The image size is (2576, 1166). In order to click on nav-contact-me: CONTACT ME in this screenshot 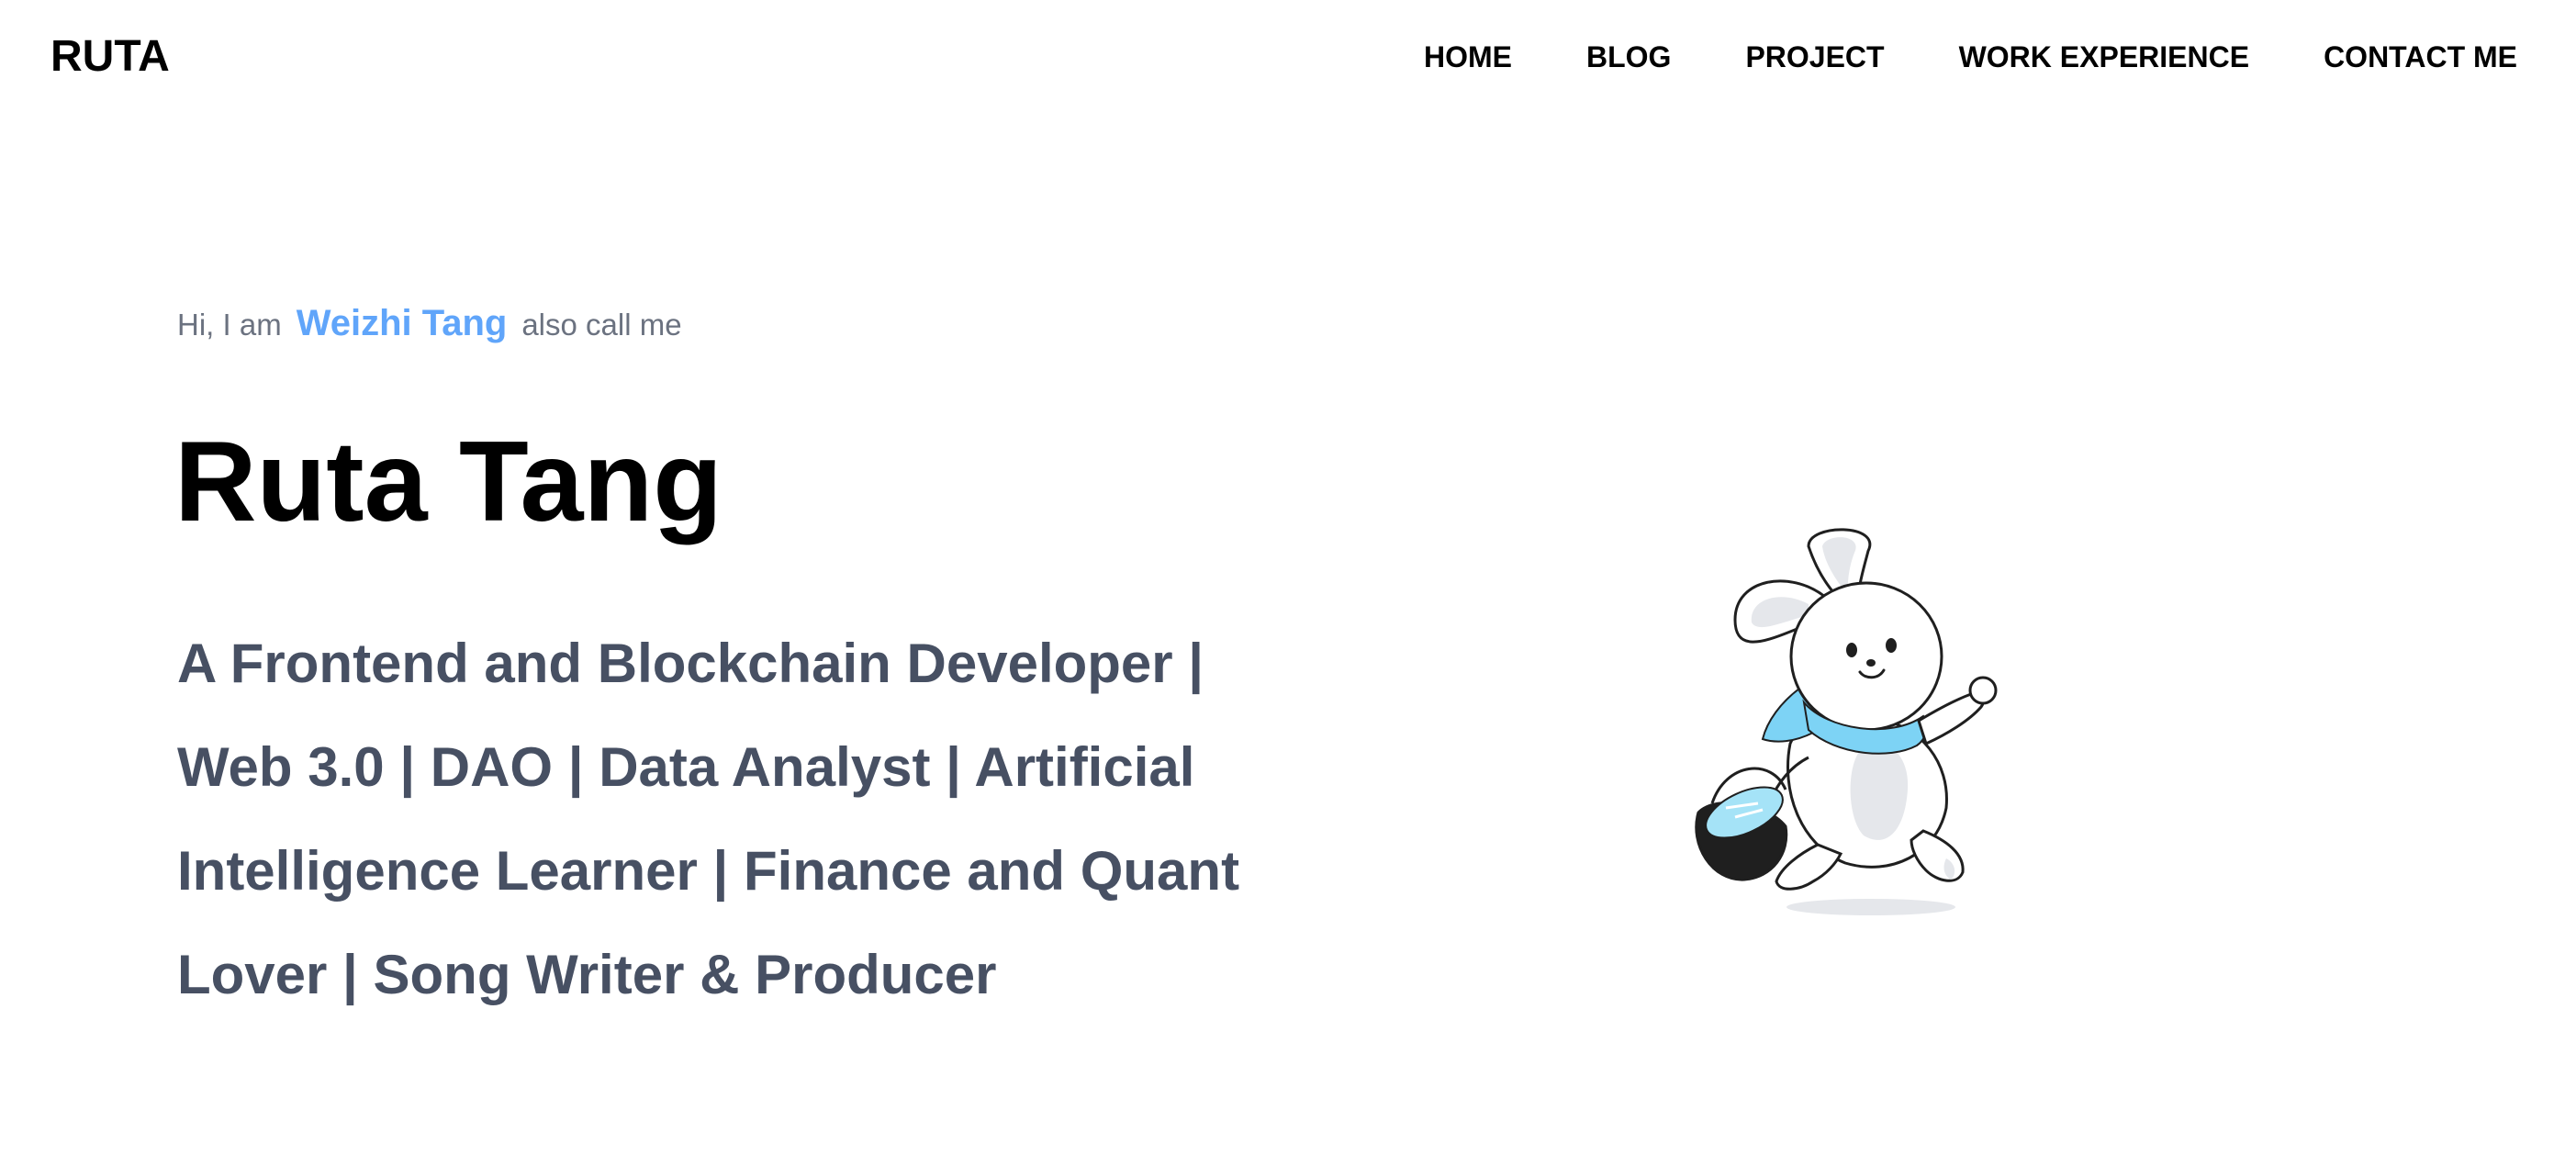, I will do `click(2420, 57)`.